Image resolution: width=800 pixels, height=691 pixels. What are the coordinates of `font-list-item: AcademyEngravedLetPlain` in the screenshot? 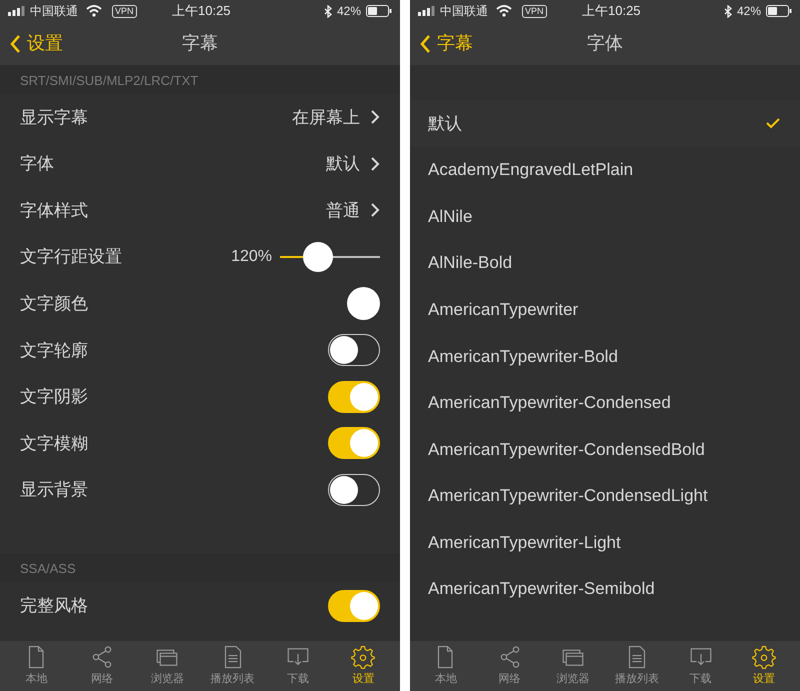 It's located at (605, 170).